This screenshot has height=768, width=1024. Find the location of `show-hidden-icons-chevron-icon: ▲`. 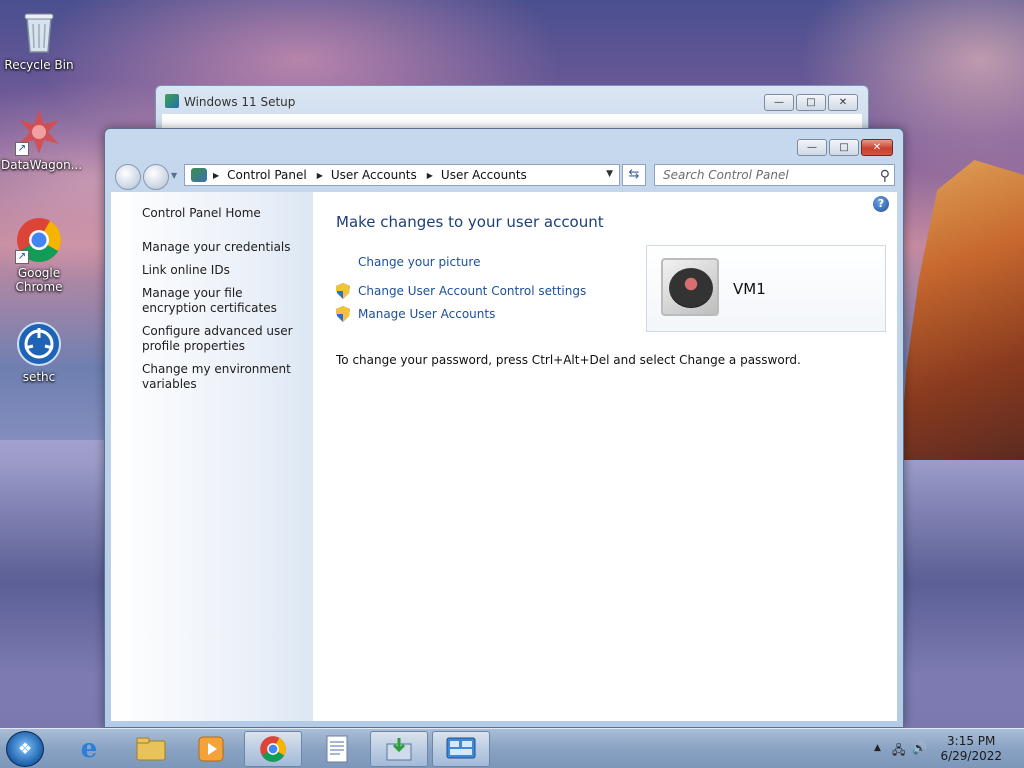

show-hidden-icons-chevron-icon: ▲ is located at coordinates (877, 748).